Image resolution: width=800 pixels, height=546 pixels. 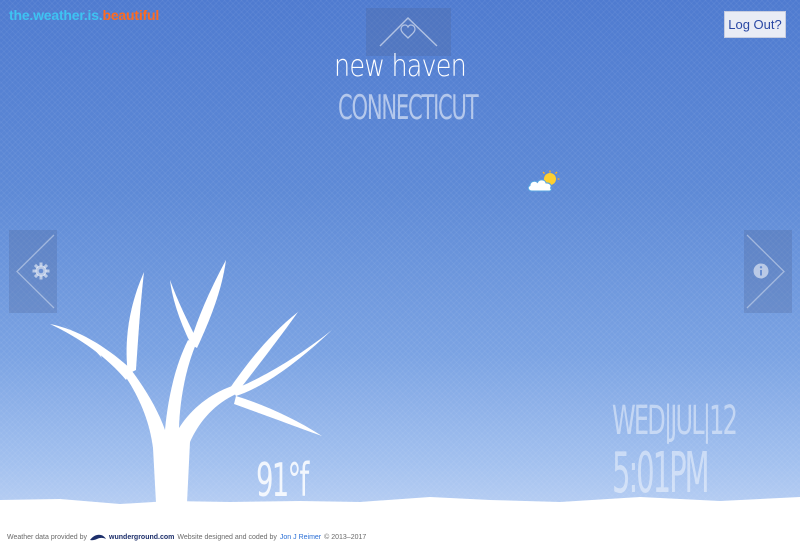 I want to click on author-link: Jon J Reimer, so click(x=300, y=537).